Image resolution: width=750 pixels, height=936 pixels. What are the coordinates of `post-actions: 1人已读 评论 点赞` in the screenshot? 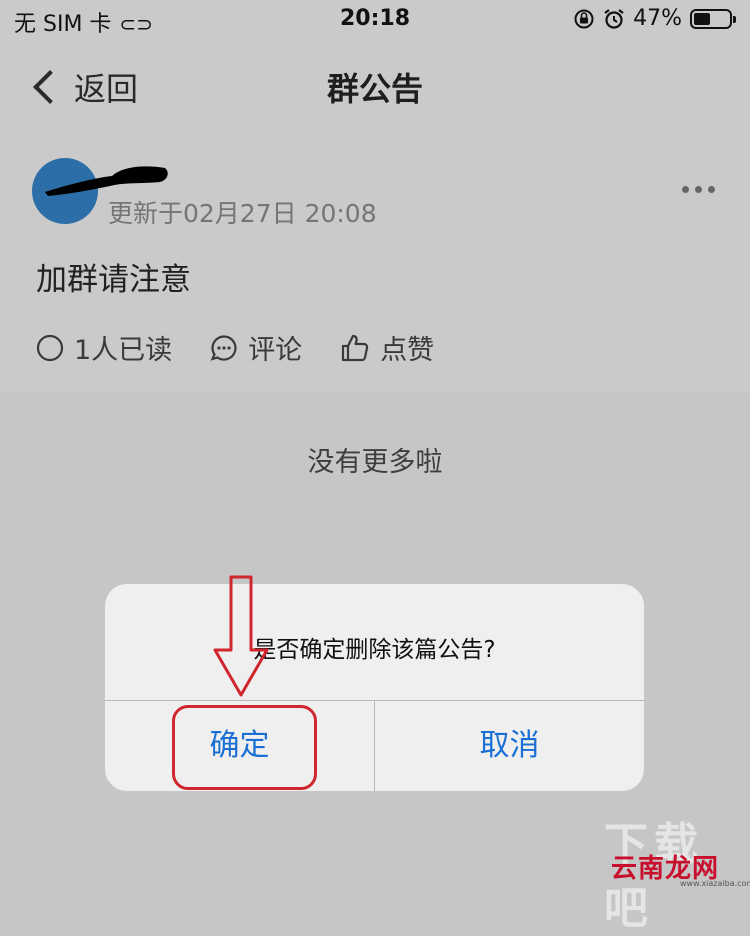 It's located at (254, 347).